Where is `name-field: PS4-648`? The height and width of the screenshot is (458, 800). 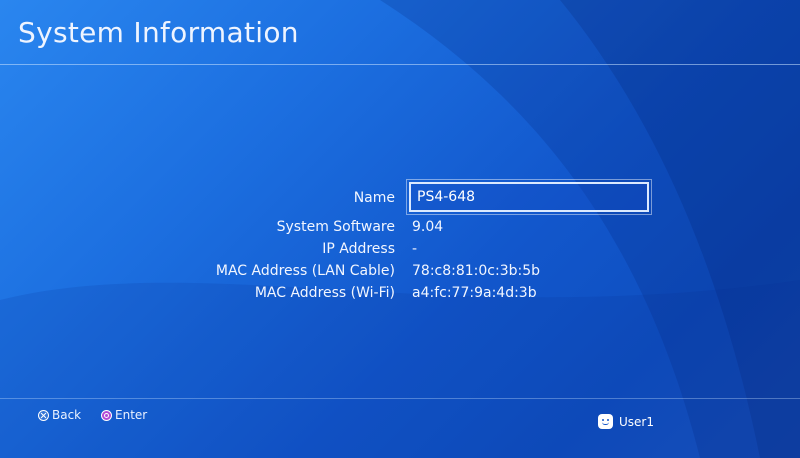 name-field: PS4-648 is located at coordinates (529, 197).